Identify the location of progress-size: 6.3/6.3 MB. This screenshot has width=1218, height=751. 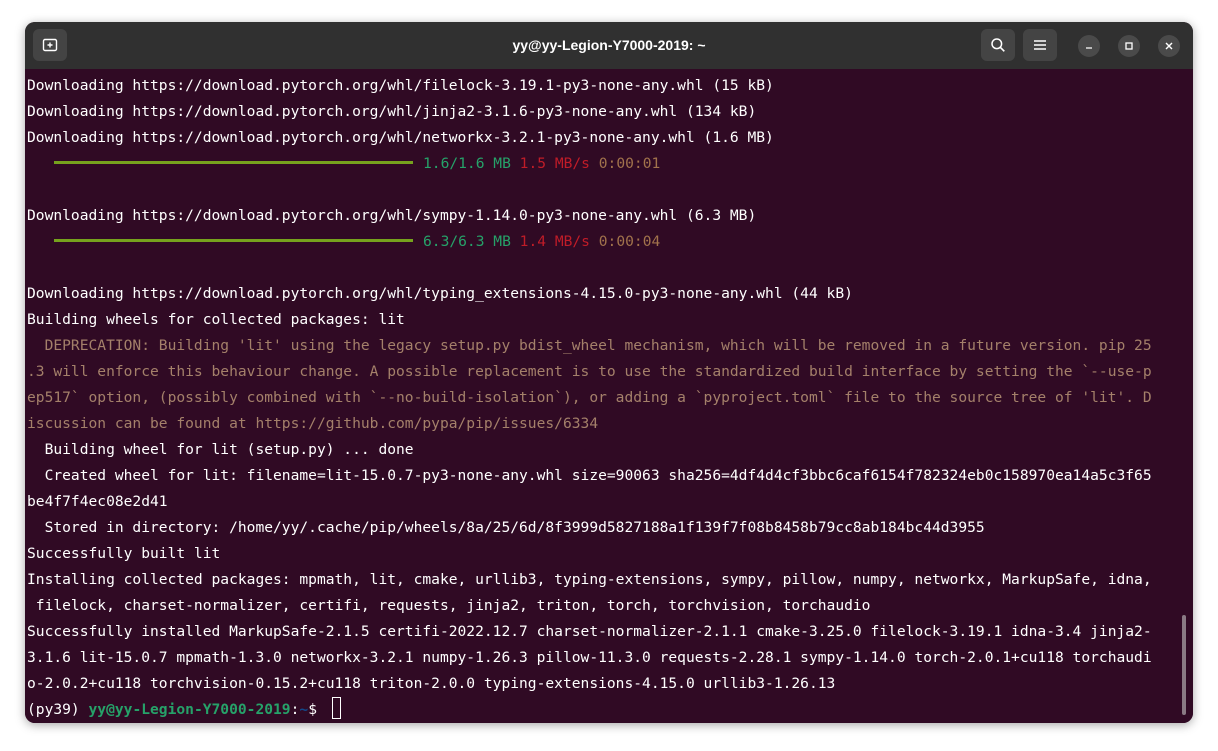
(467, 241).